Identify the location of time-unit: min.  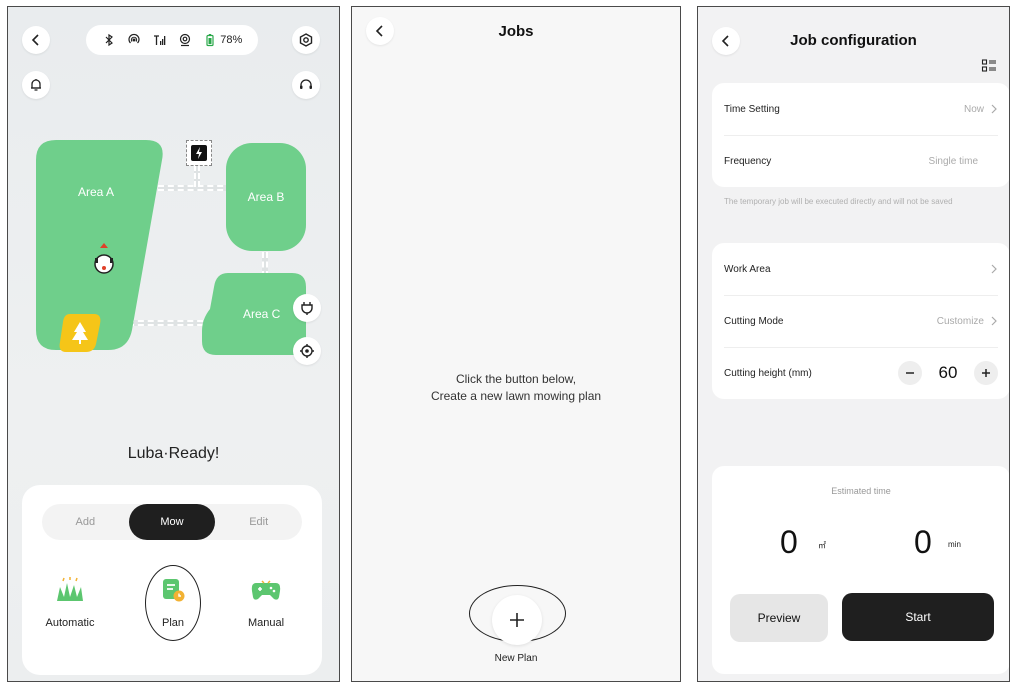
(954, 544).